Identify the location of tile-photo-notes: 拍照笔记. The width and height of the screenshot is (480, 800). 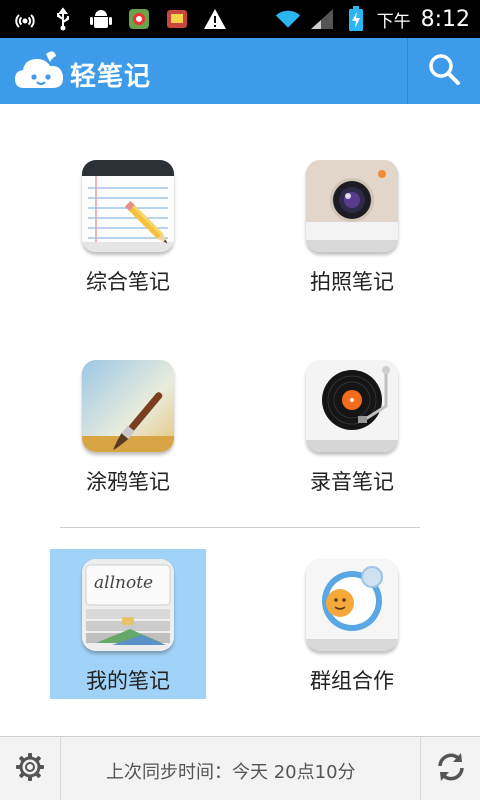
(352, 225).